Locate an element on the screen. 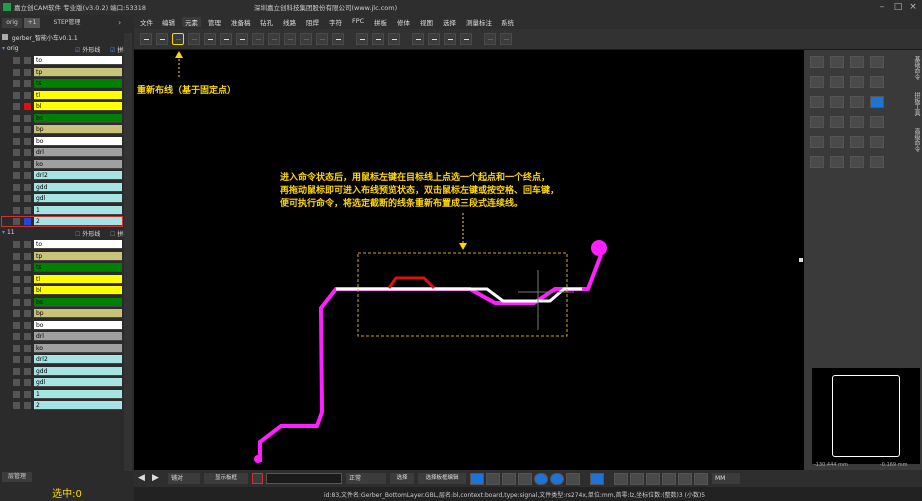 The image size is (922, 501). angle-icon is located at coordinates (653, 479).